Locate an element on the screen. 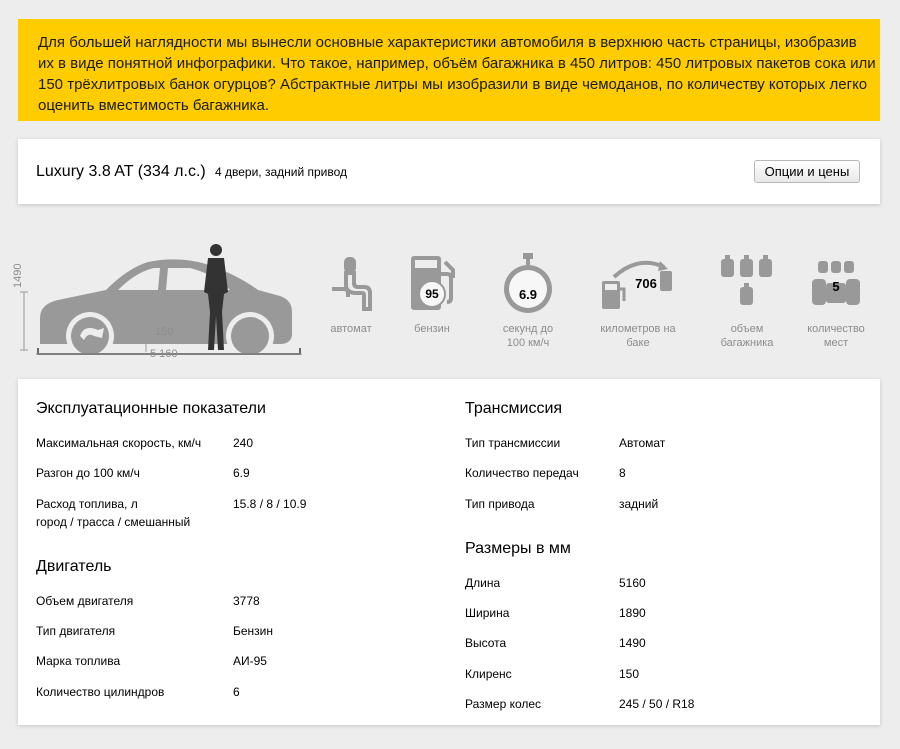  acceleration-value: 6.9 is located at coordinates (528, 294).